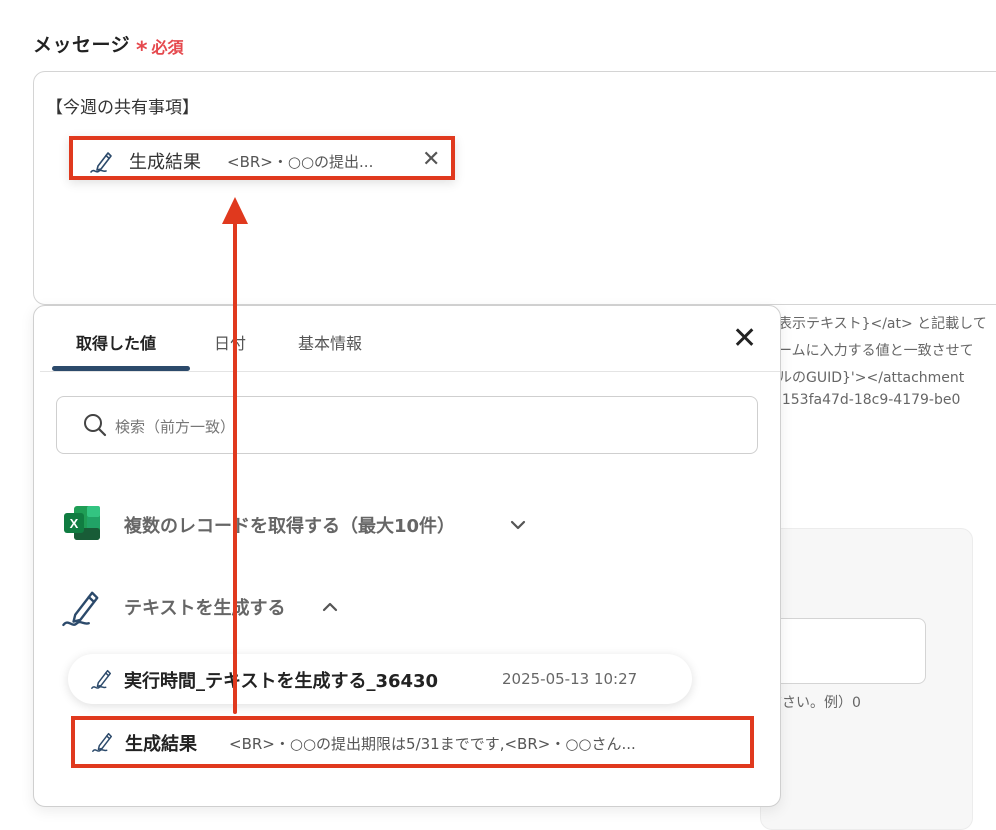 Image resolution: width=996 pixels, height=830 pixels. I want to click on search-input: 検索（前方一致）, so click(407, 425).